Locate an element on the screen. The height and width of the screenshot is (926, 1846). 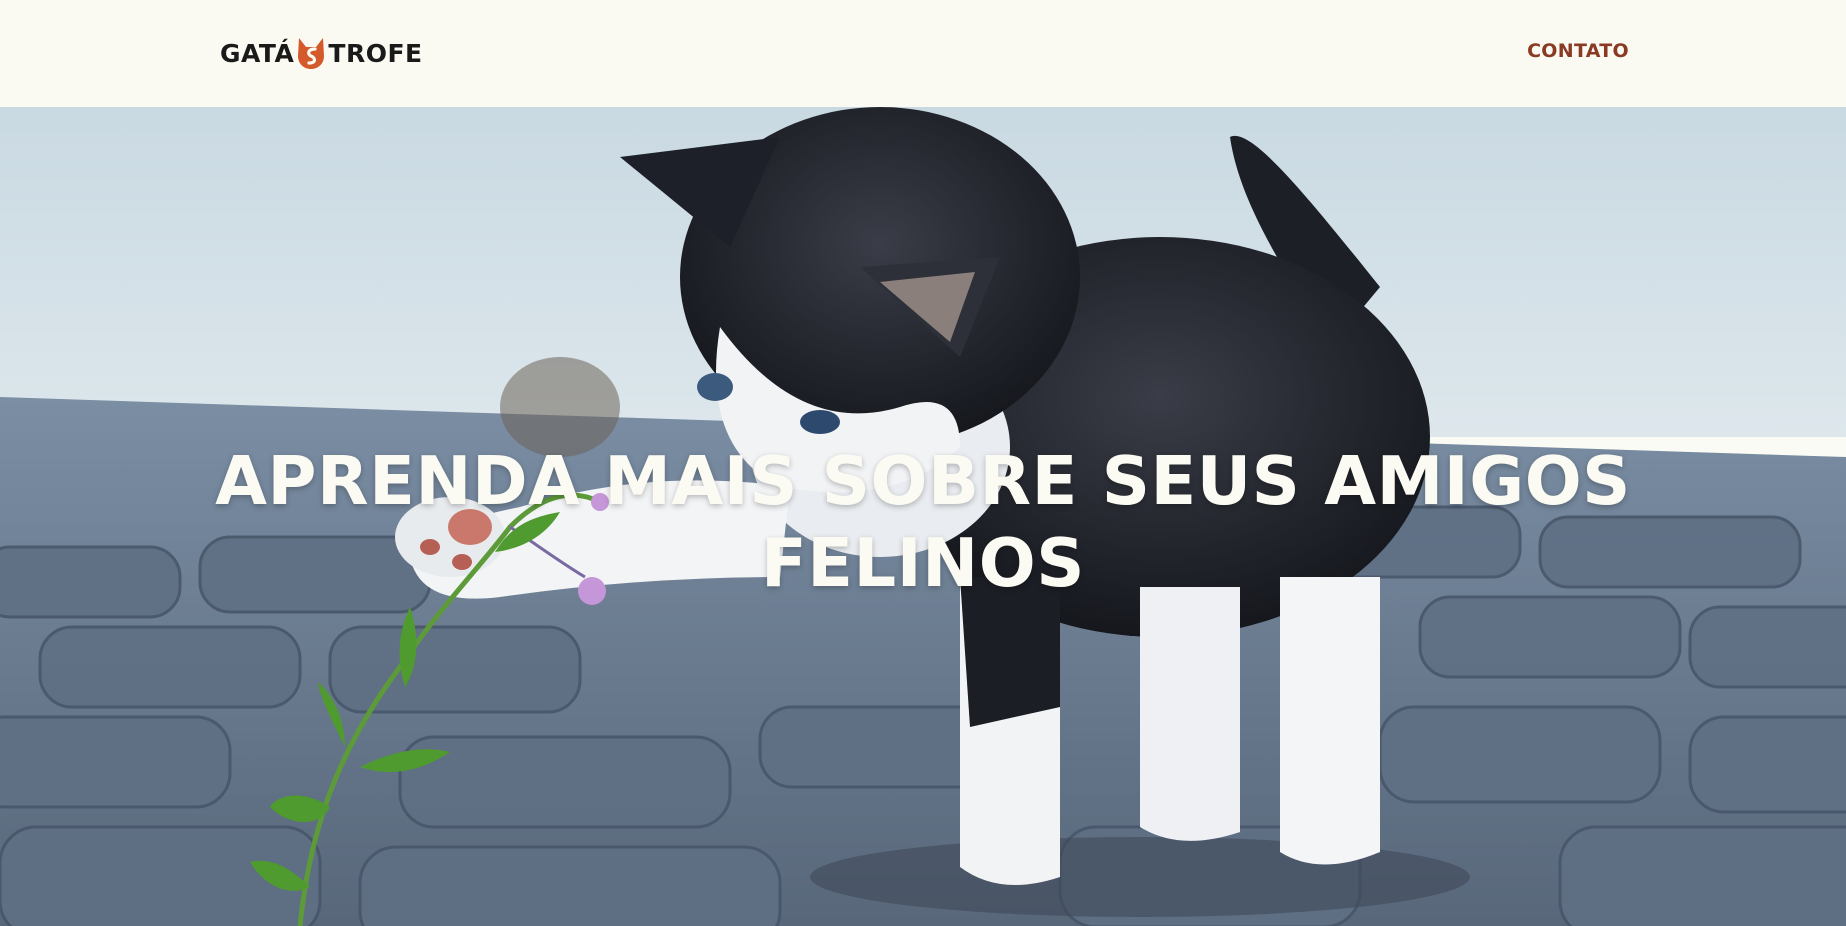
nav-contact-link: CONTATO is located at coordinates (1578, 51).